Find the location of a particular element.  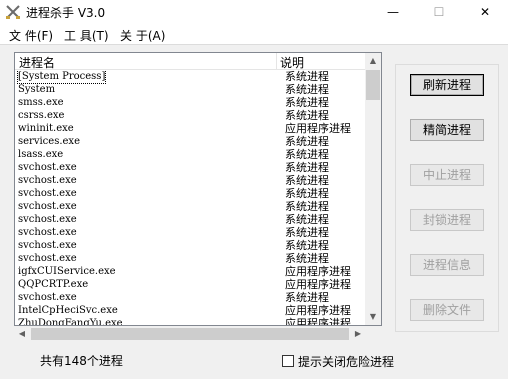

process-row: services.exe 系统进程 is located at coordinates (191, 141).